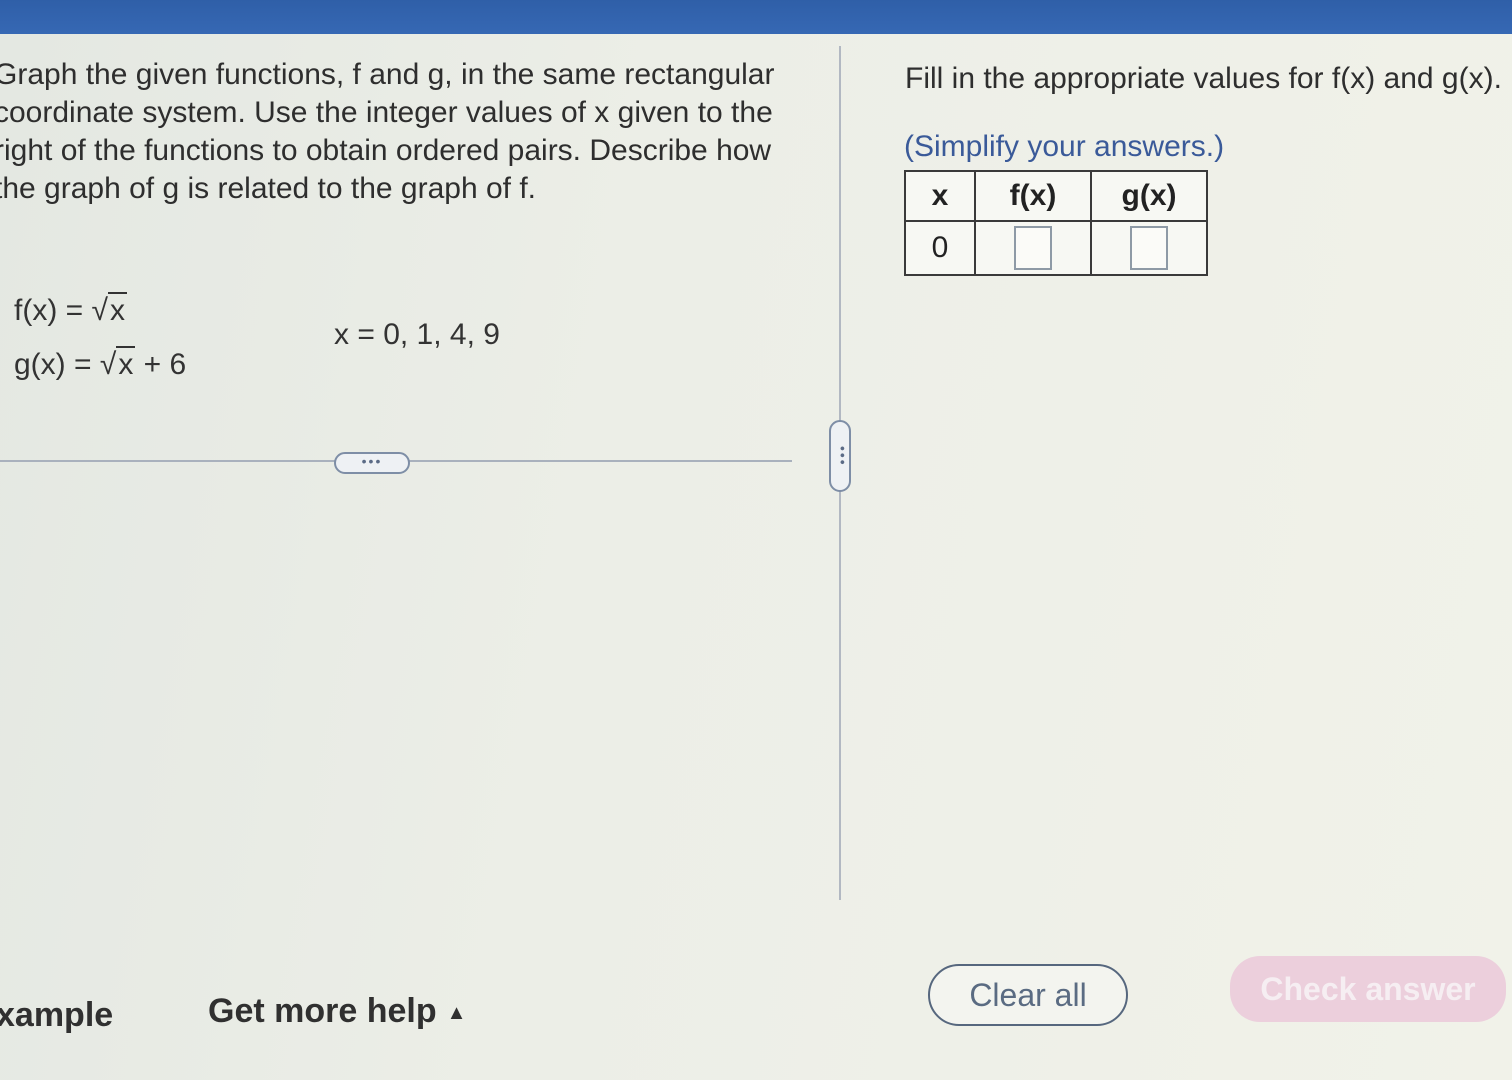 Image resolution: width=1512 pixels, height=1080 pixels. What do you see at coordinates (322, 1011) in the screenshot?
I see `get-more-help-label: Get more help` at bounding box center [322, 1011].